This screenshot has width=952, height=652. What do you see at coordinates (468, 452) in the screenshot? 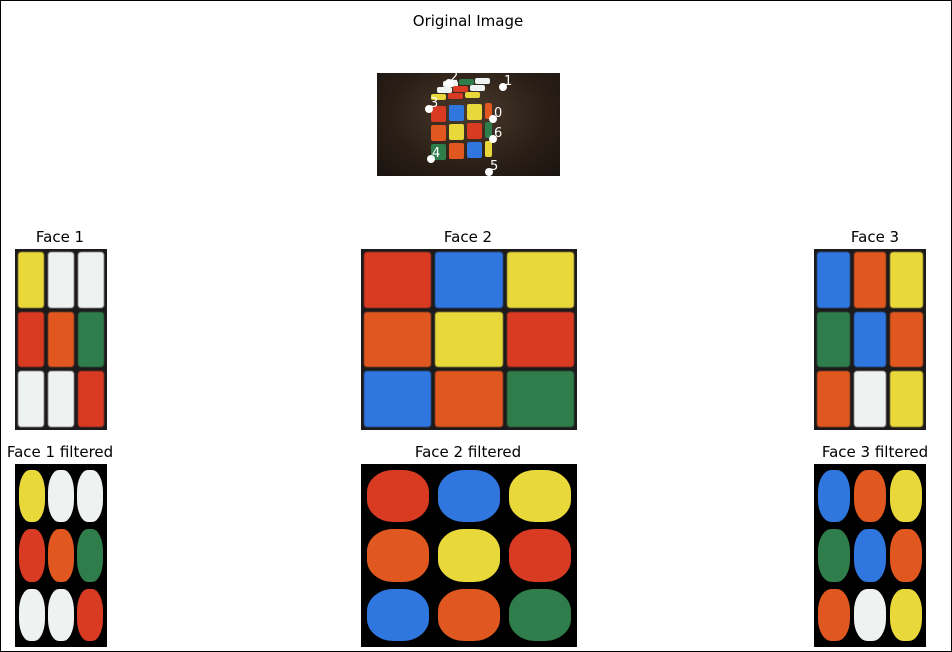
I see `panel-title-face2-filtered: Face 2 filtered` at bounding box center [468, 452].